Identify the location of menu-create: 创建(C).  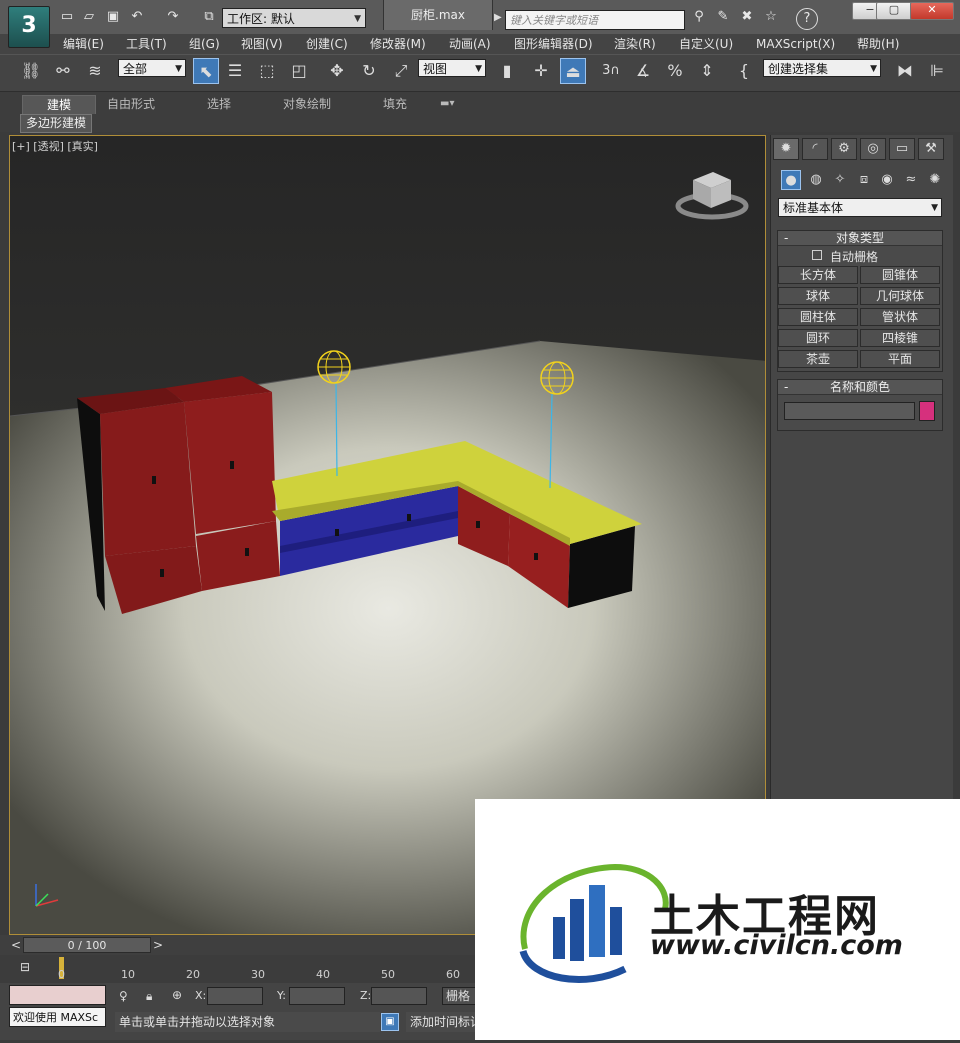
(327, 44).